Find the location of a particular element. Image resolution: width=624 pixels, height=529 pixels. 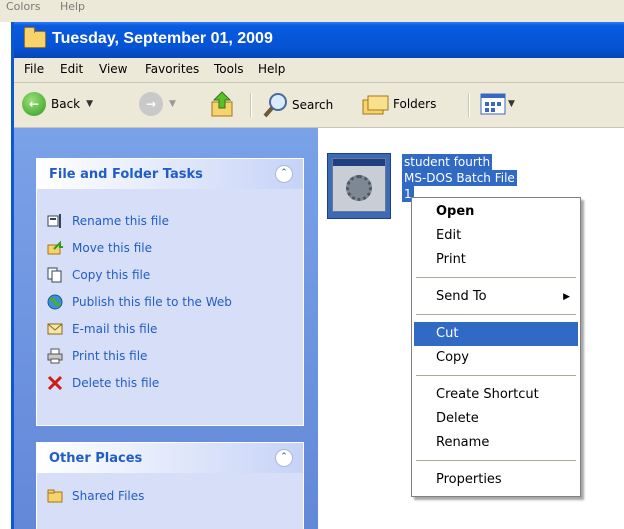

views-dropdown-icon: ▼ is located at coordinates (511, 104).